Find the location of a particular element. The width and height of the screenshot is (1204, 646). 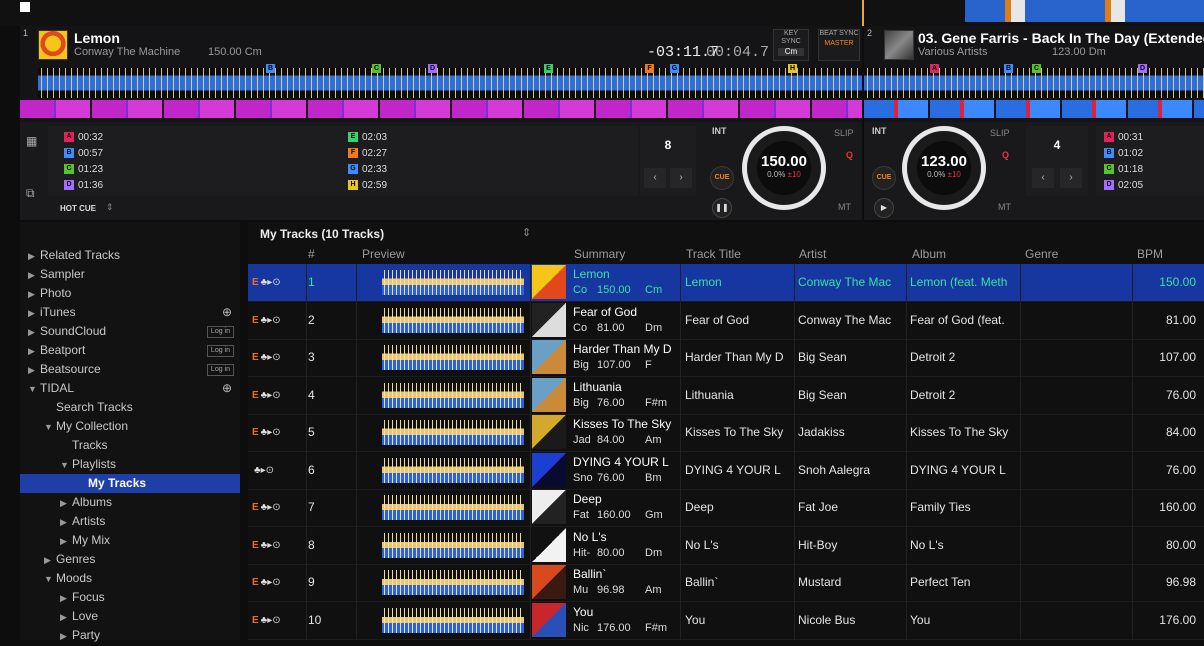

mt-label: MT is located at coordinates (844, 207).